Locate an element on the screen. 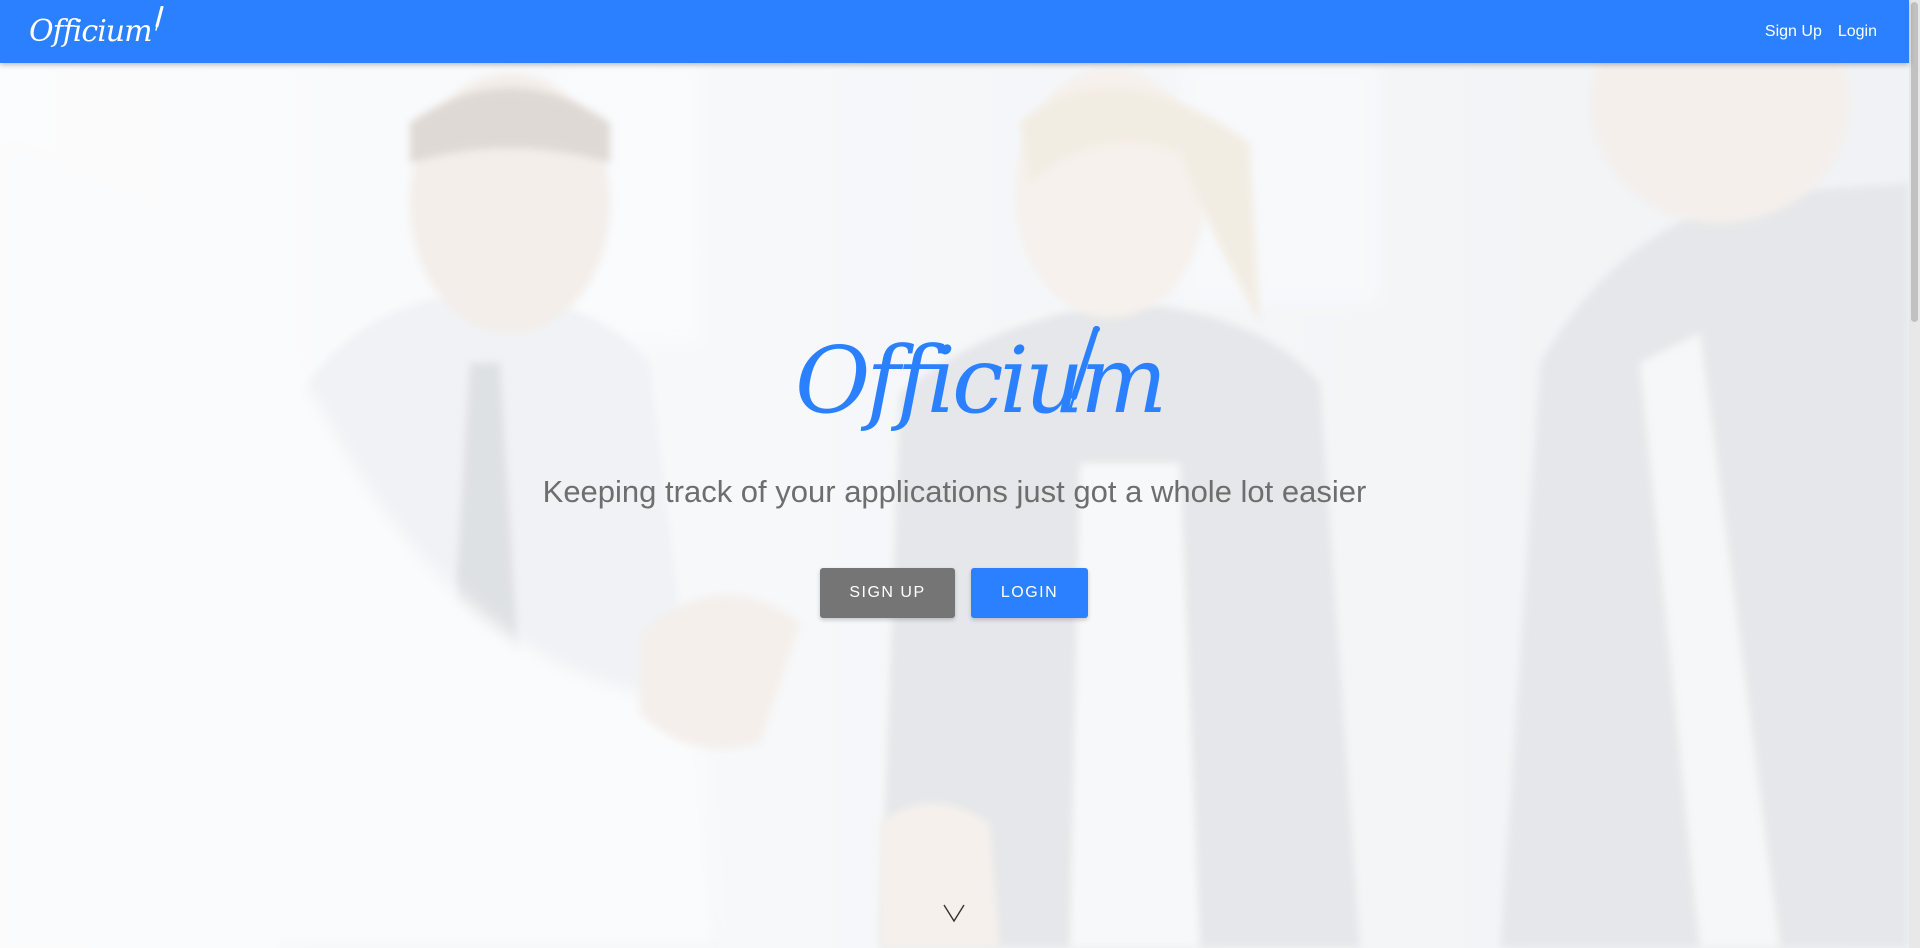 This screenshot has width=1920, height=948. scrollbar-thumb is located at coordinates (1914, 162).